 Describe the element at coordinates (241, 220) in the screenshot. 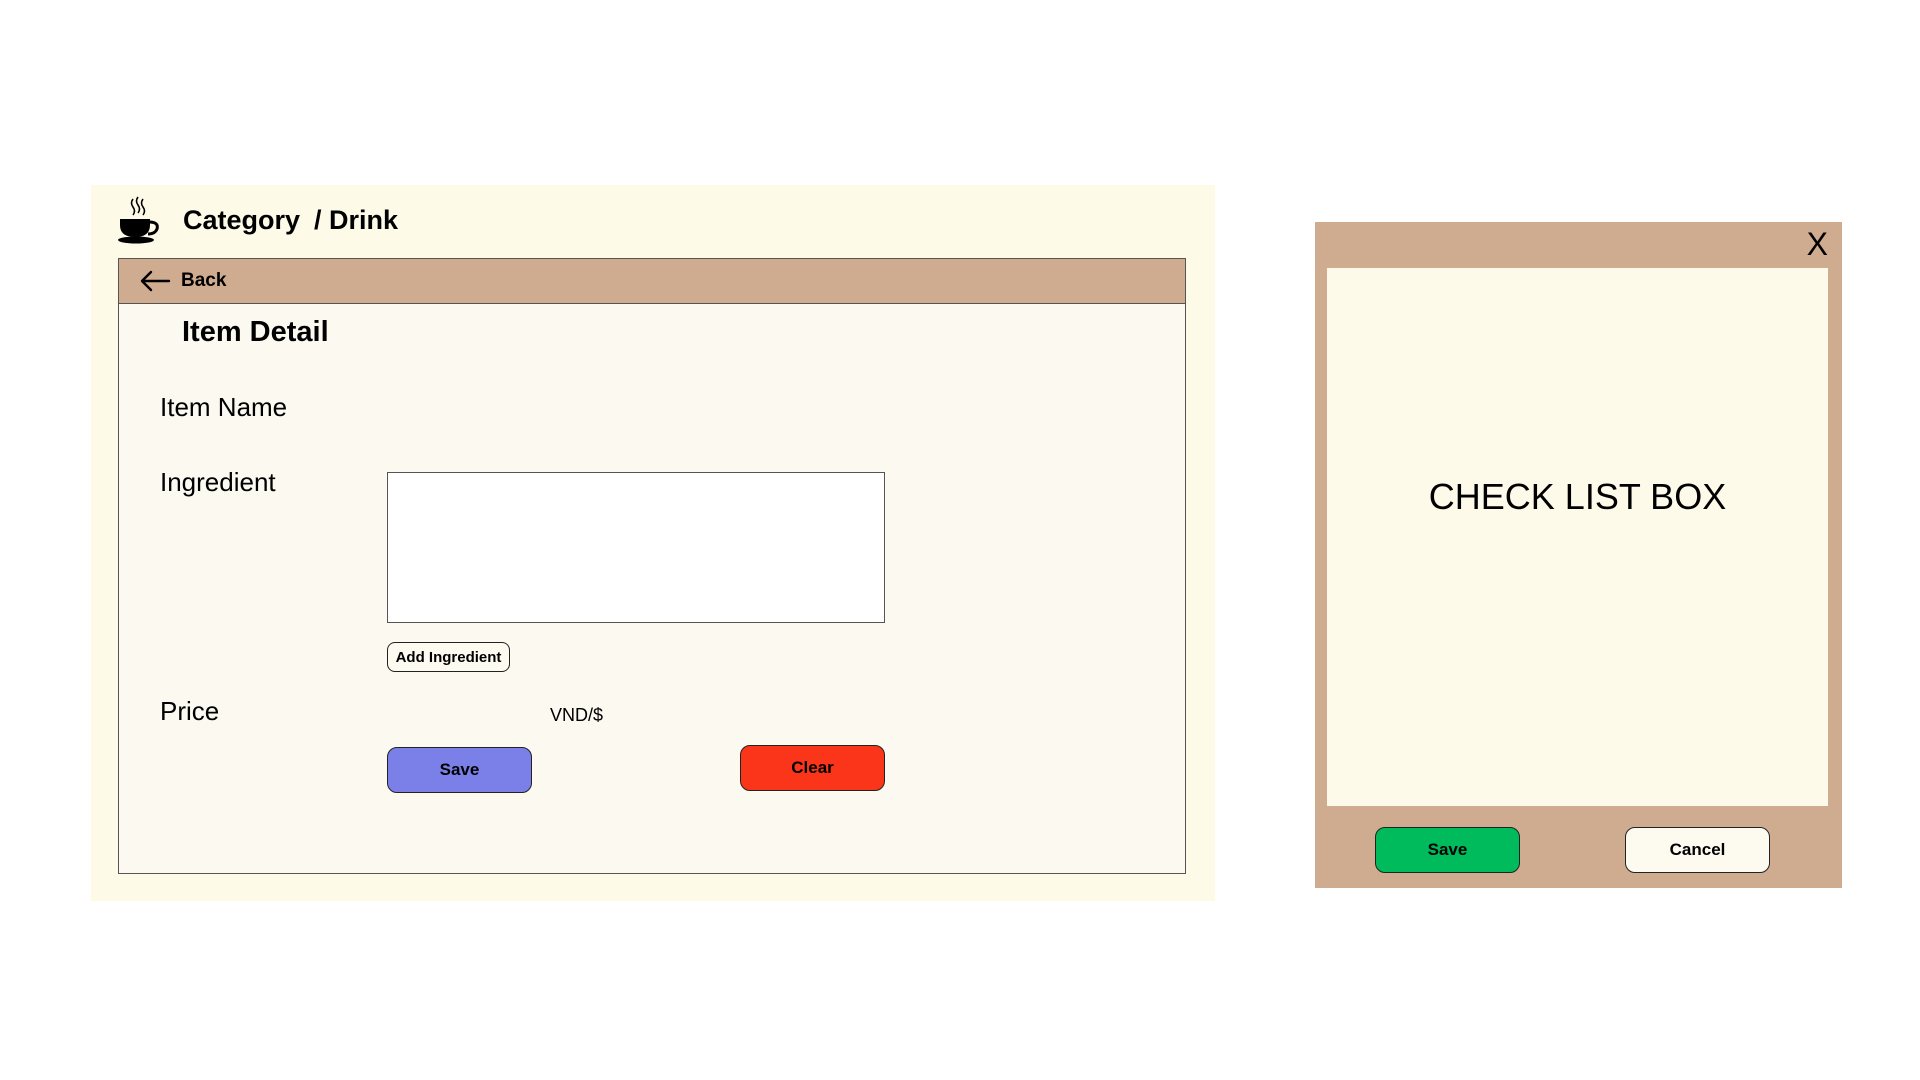

I see `breadcrumb-category: Category` at that location.